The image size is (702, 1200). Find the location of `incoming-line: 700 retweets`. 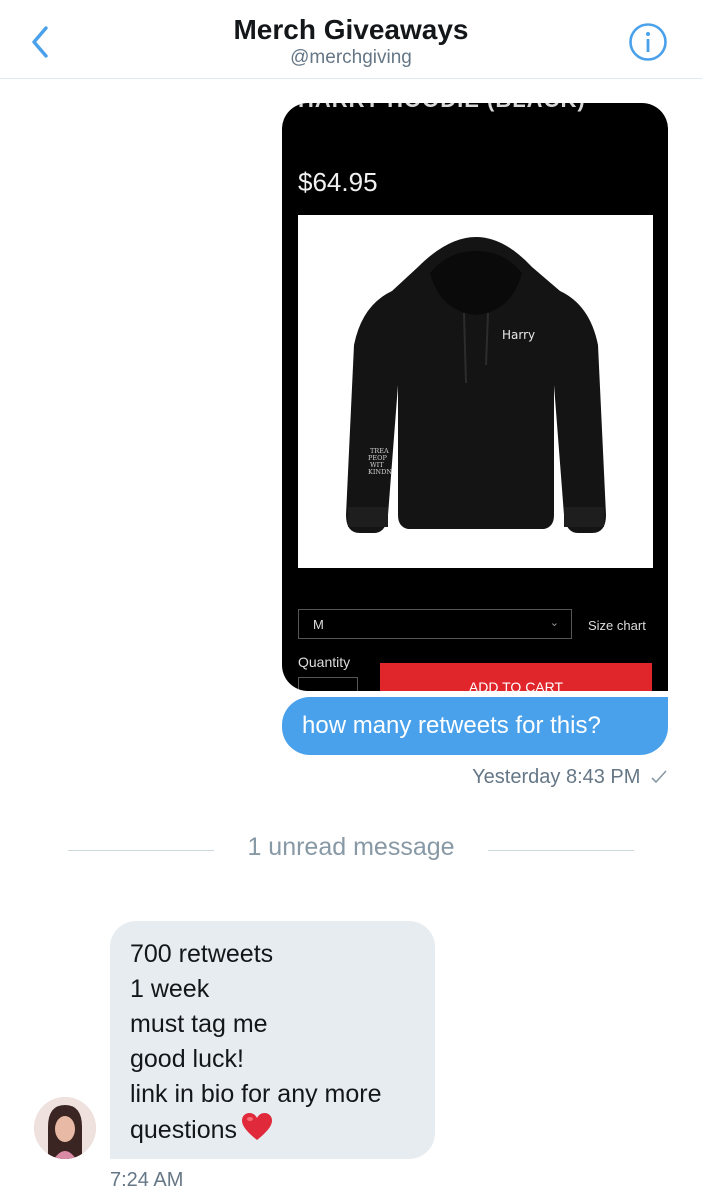

incoming-line: 700 retweets is located at coordinates (202, 954).